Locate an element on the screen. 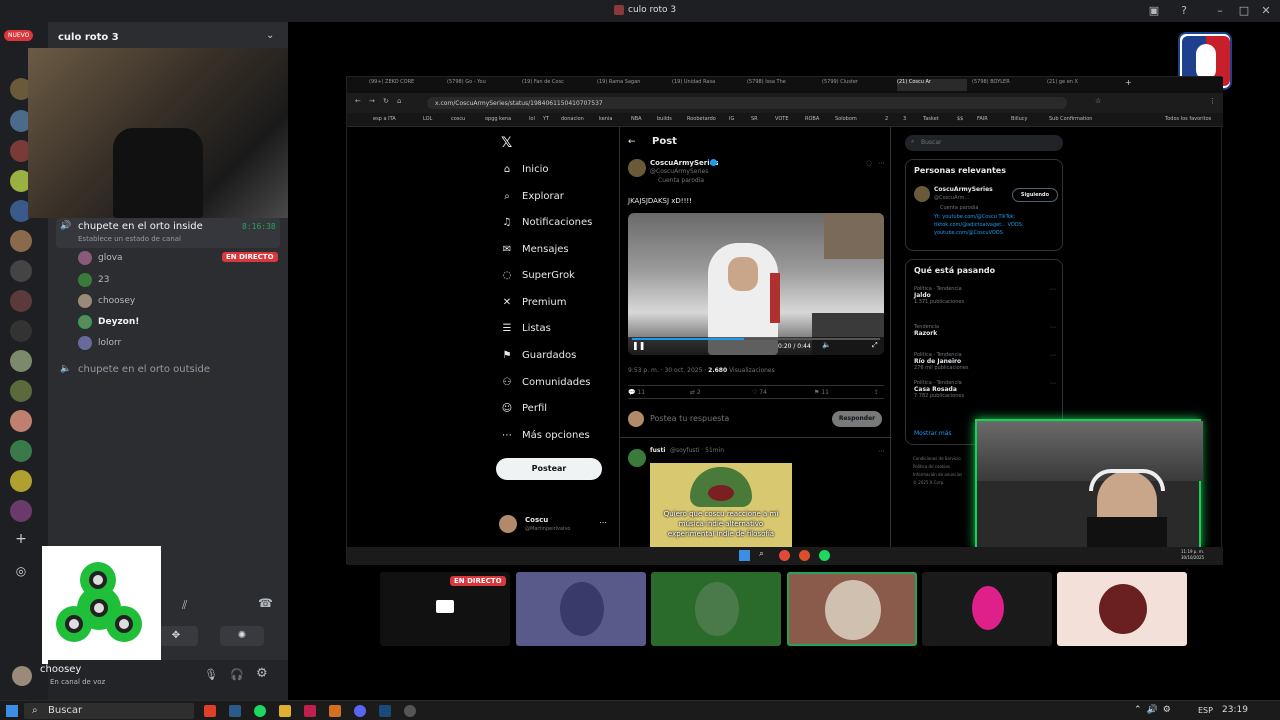 This screenshot has height=720, width=1280. browser-tab: (19) Fan de Cosc is located at coordinates (557, 85).